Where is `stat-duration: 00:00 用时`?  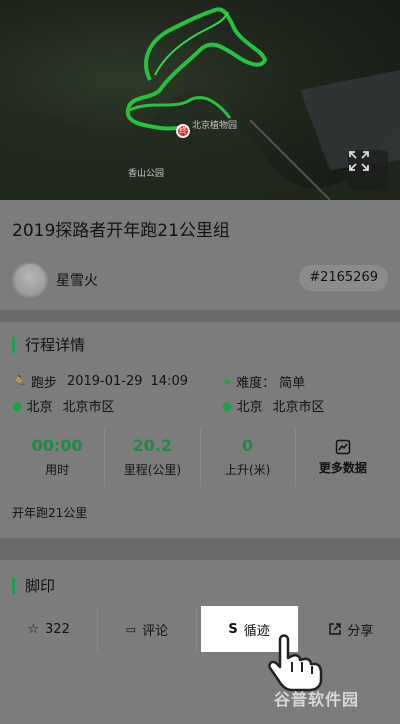
stat-duration: 00:00 用时 is located at coordinates (58, 457).